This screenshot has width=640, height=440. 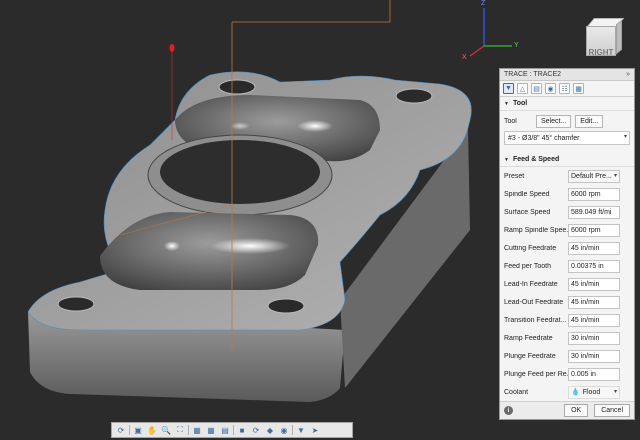 What do you see at coordinates (237, 87) in the screenshot?
I see `hole-rear-left` at bounding box center [237, 87].